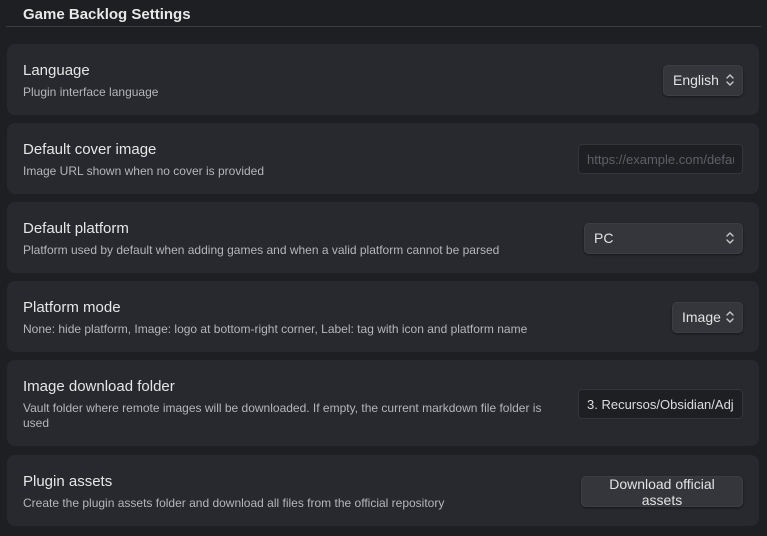 The image size is (767, 536). I want to click on setting-name: Default cover image, so click(90, 149).